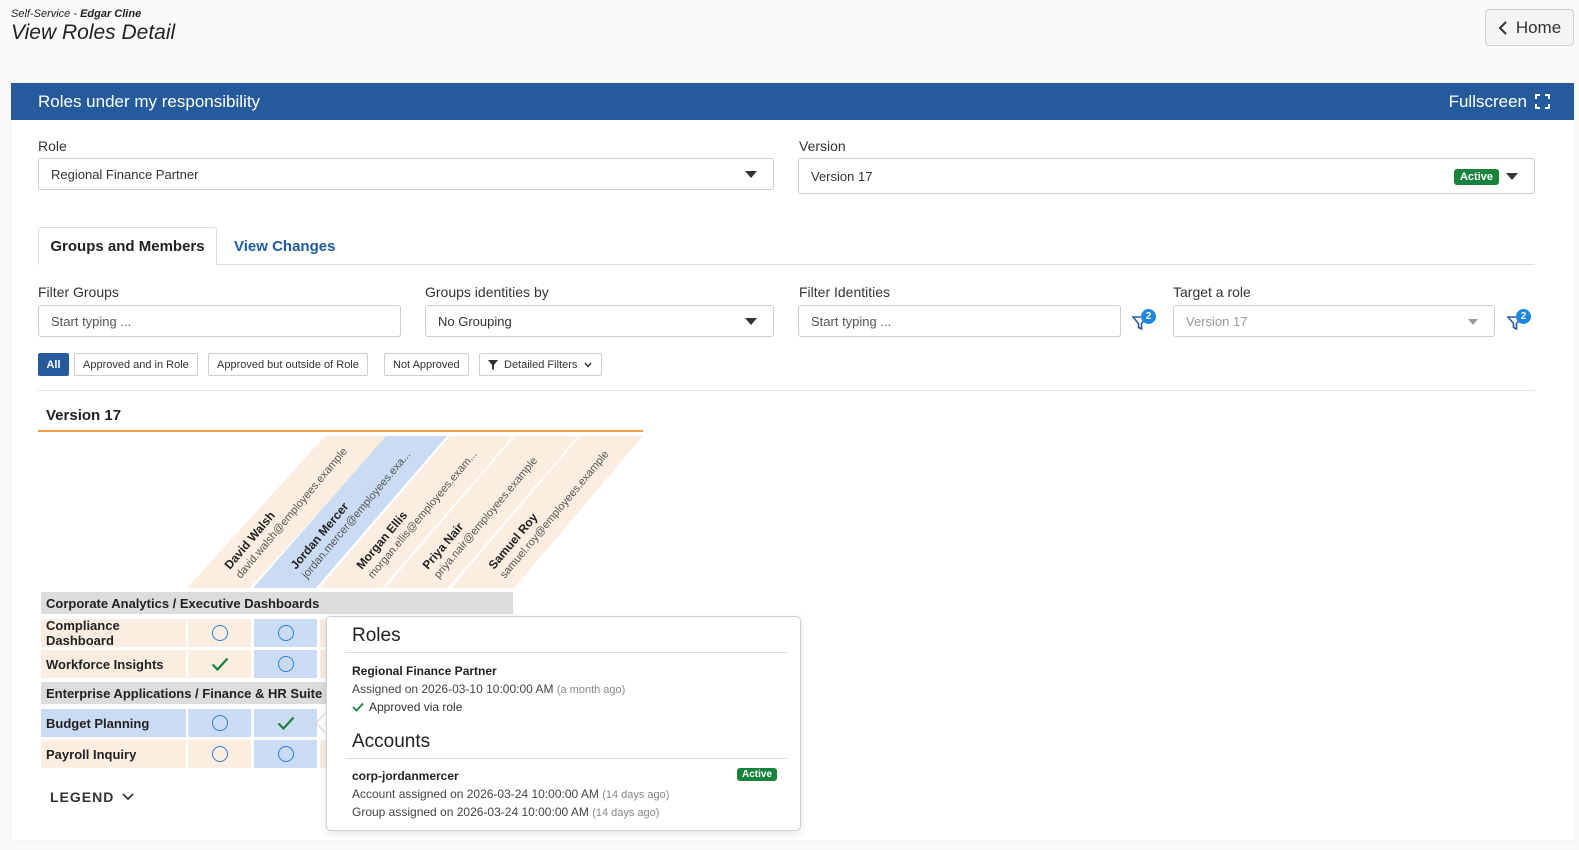  Describe the element at coordinates (470, 812) in the screenshot. I see `popup-group-assigned-date: Group assigned on 2026-03-24 10:00:00 AM` at that location.